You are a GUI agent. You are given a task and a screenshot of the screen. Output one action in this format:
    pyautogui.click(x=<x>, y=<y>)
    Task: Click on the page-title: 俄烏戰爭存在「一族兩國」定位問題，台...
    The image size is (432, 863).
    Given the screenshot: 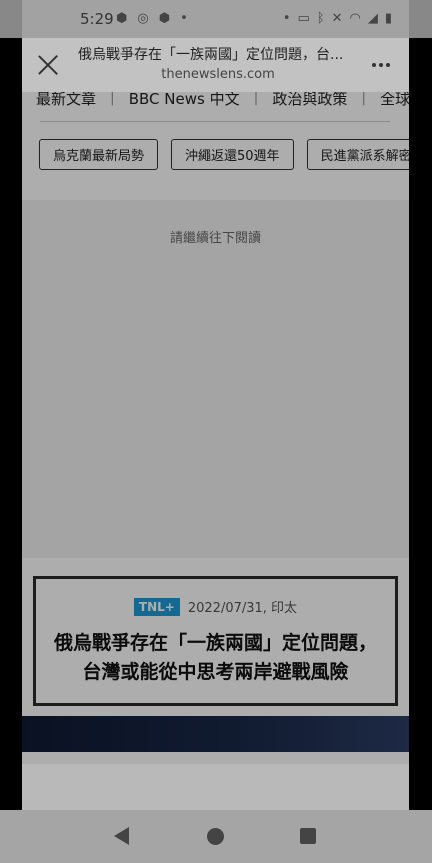 What is the action you would take?
    pyautogui.click(x=211, y=55)
    